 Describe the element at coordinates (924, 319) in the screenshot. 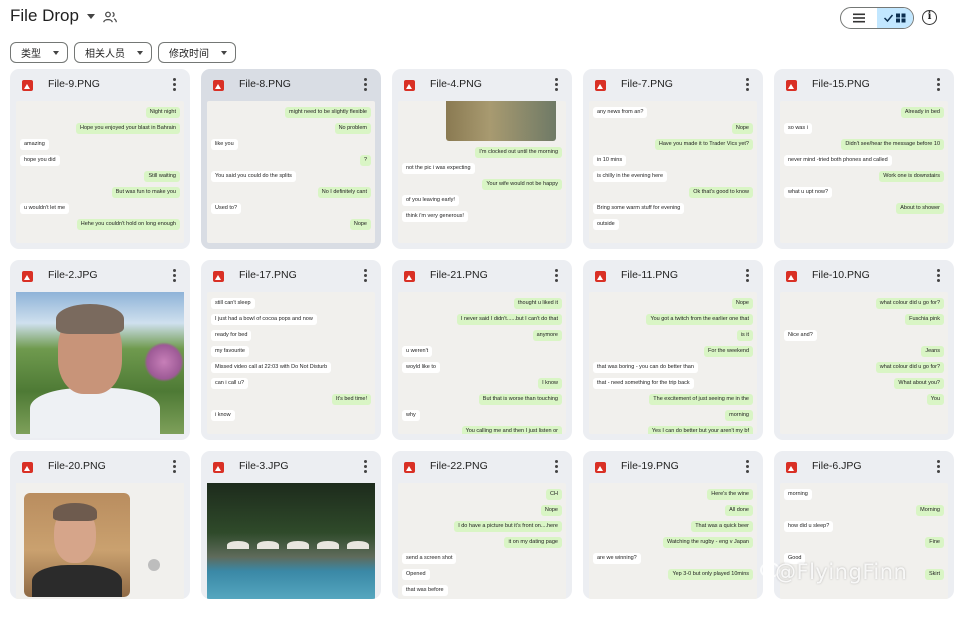

I see `chat-message-bubble: Fuschia pink` at that location.